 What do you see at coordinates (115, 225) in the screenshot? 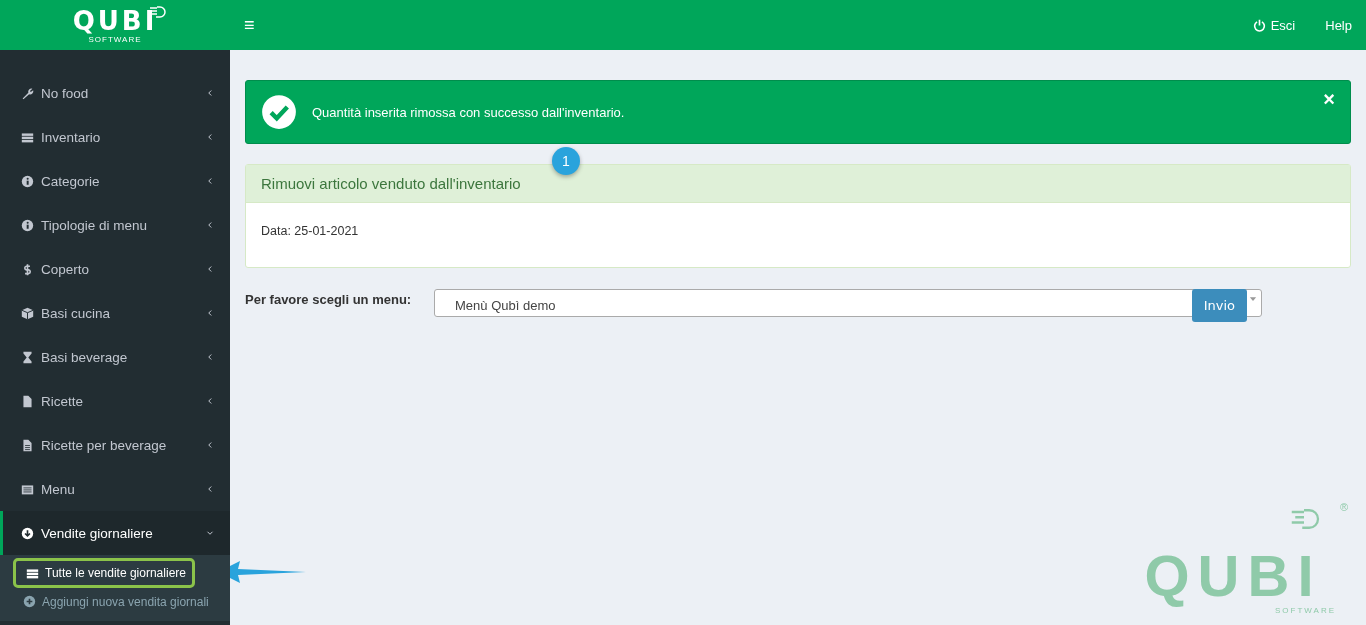
I see `sidebar-item: Tipologie di menu` at bounding box center [115, 225].